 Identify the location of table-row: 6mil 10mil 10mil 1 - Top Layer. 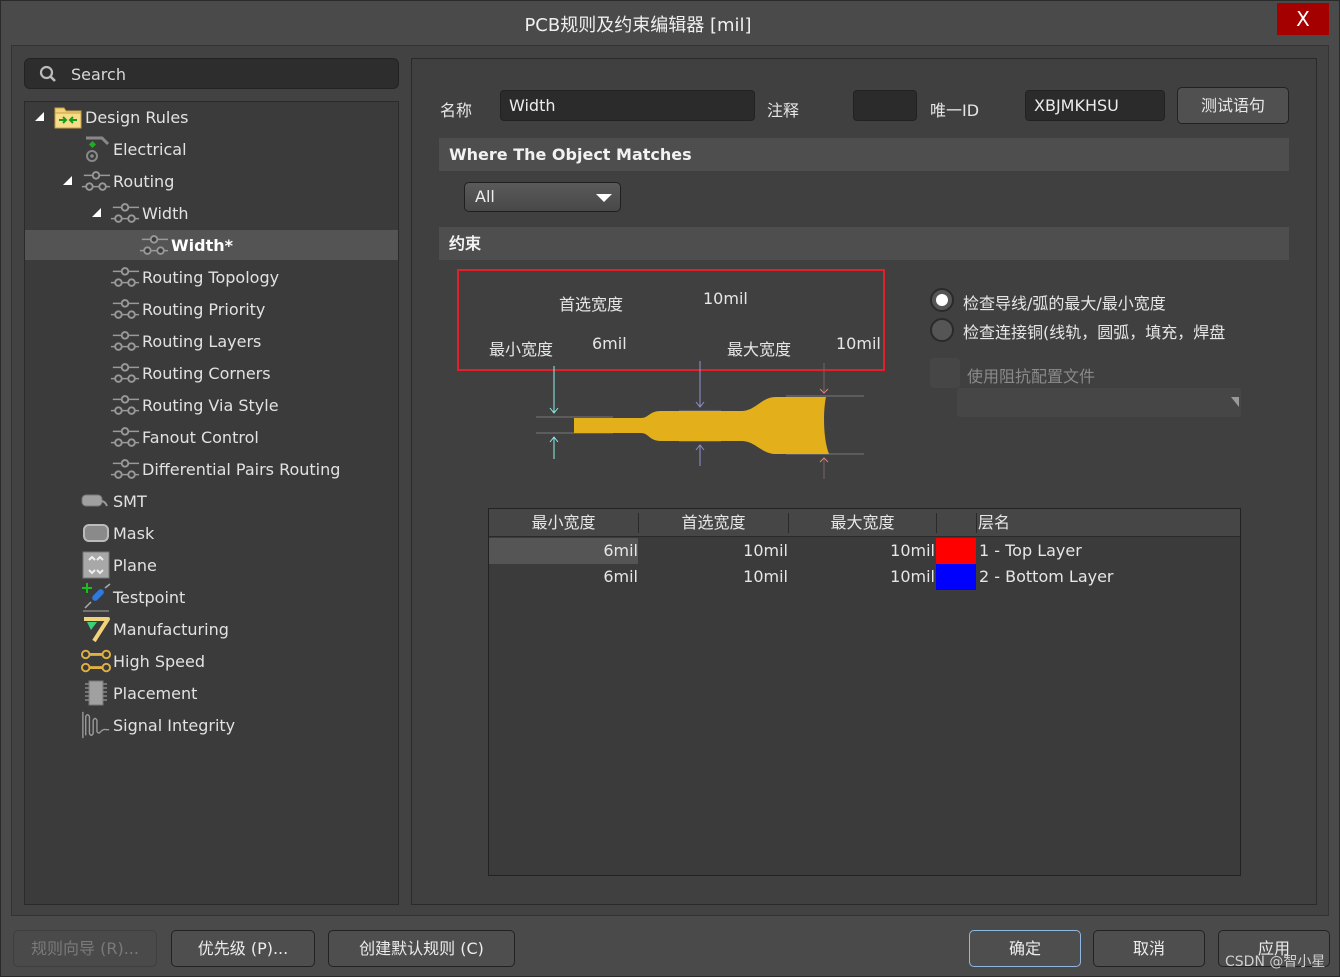
(864, 551).